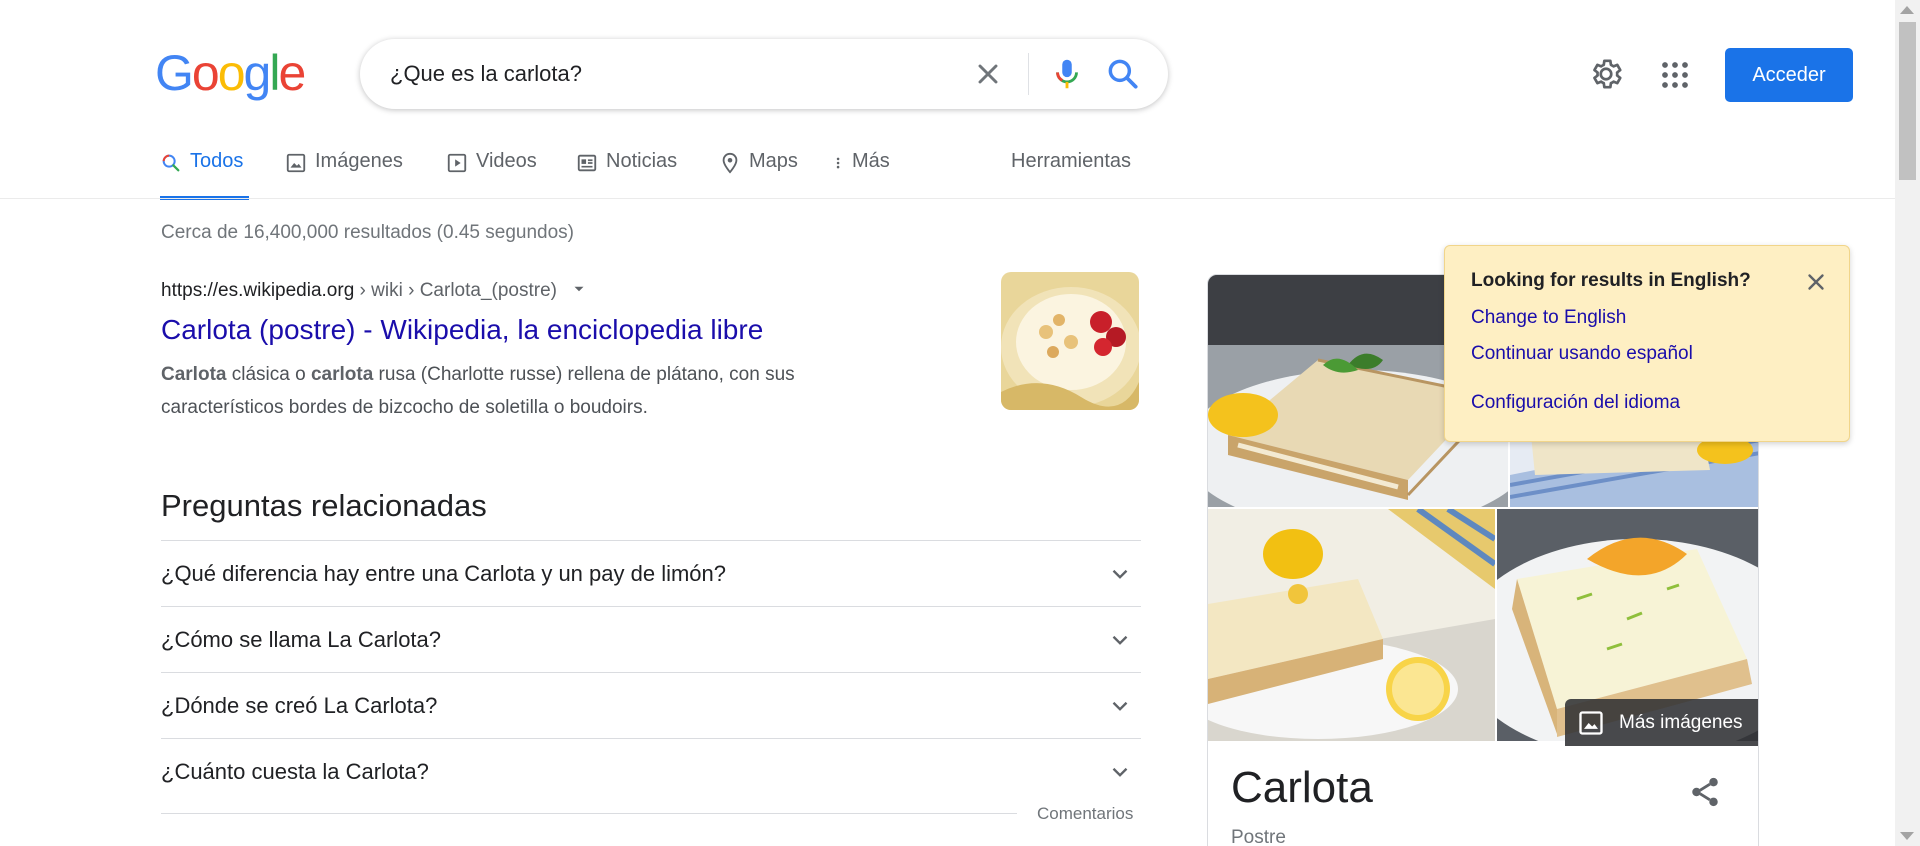 The image size is (1920, 846). I want to click on related-questions-divider, so click(589, 813).